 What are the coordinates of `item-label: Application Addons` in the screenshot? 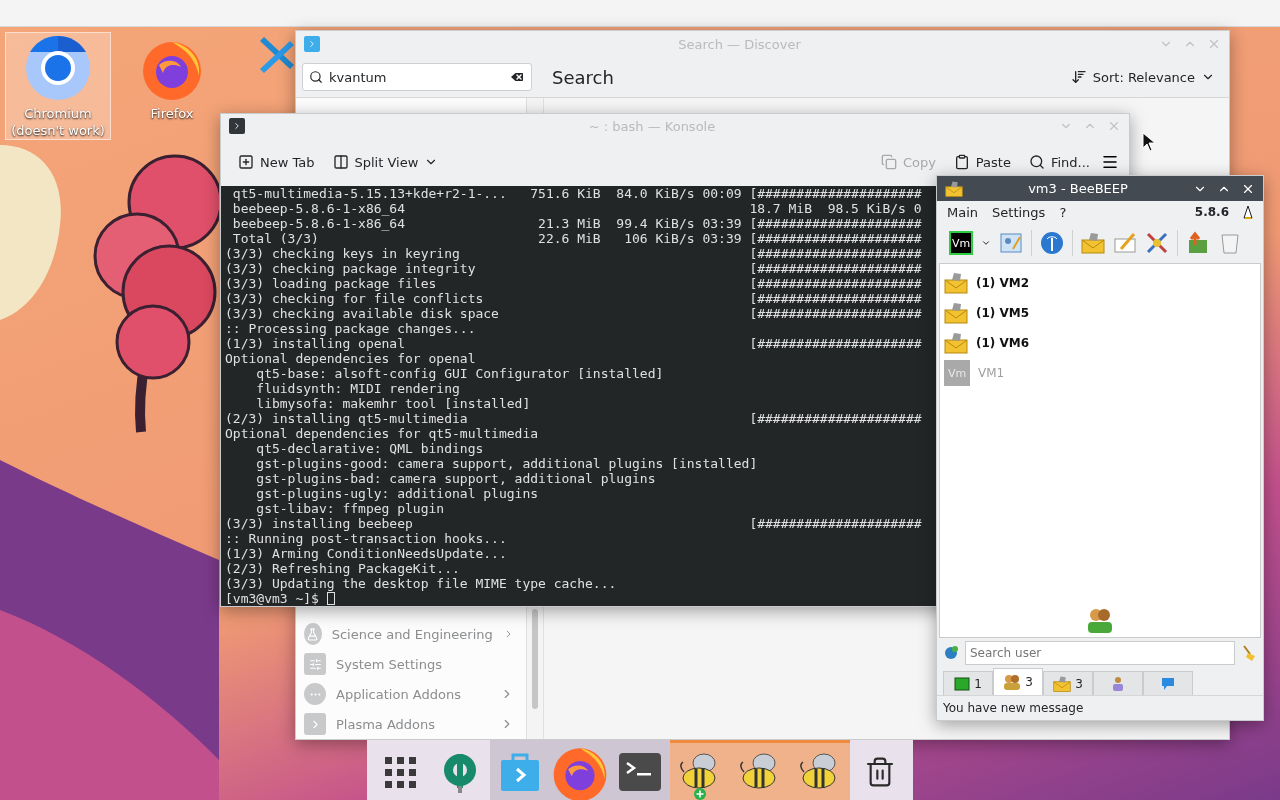 It's located at (399, 694).